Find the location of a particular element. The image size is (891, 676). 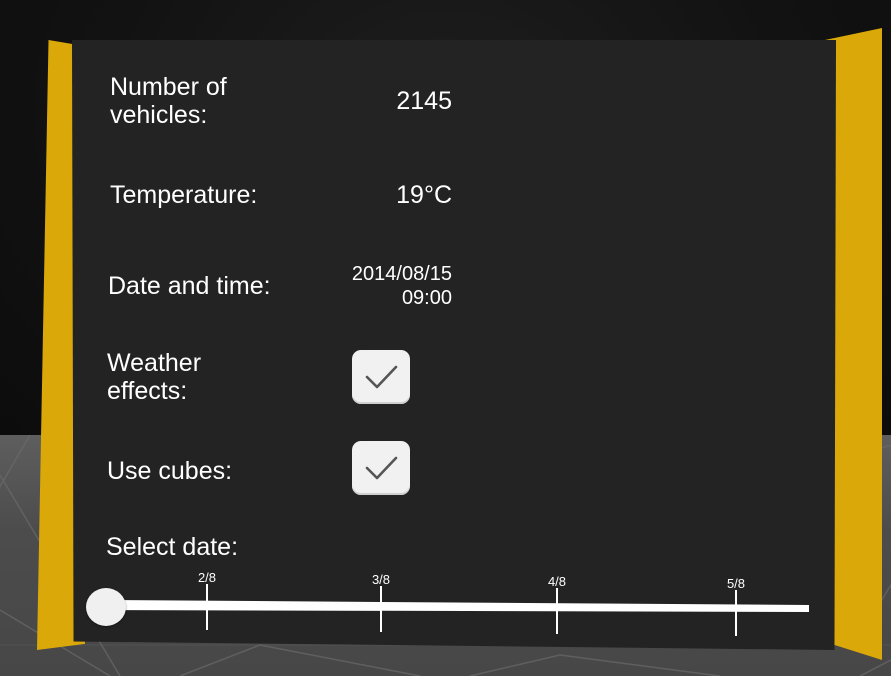

vehicles-value: 2145 is located at coordinates (424, 101).